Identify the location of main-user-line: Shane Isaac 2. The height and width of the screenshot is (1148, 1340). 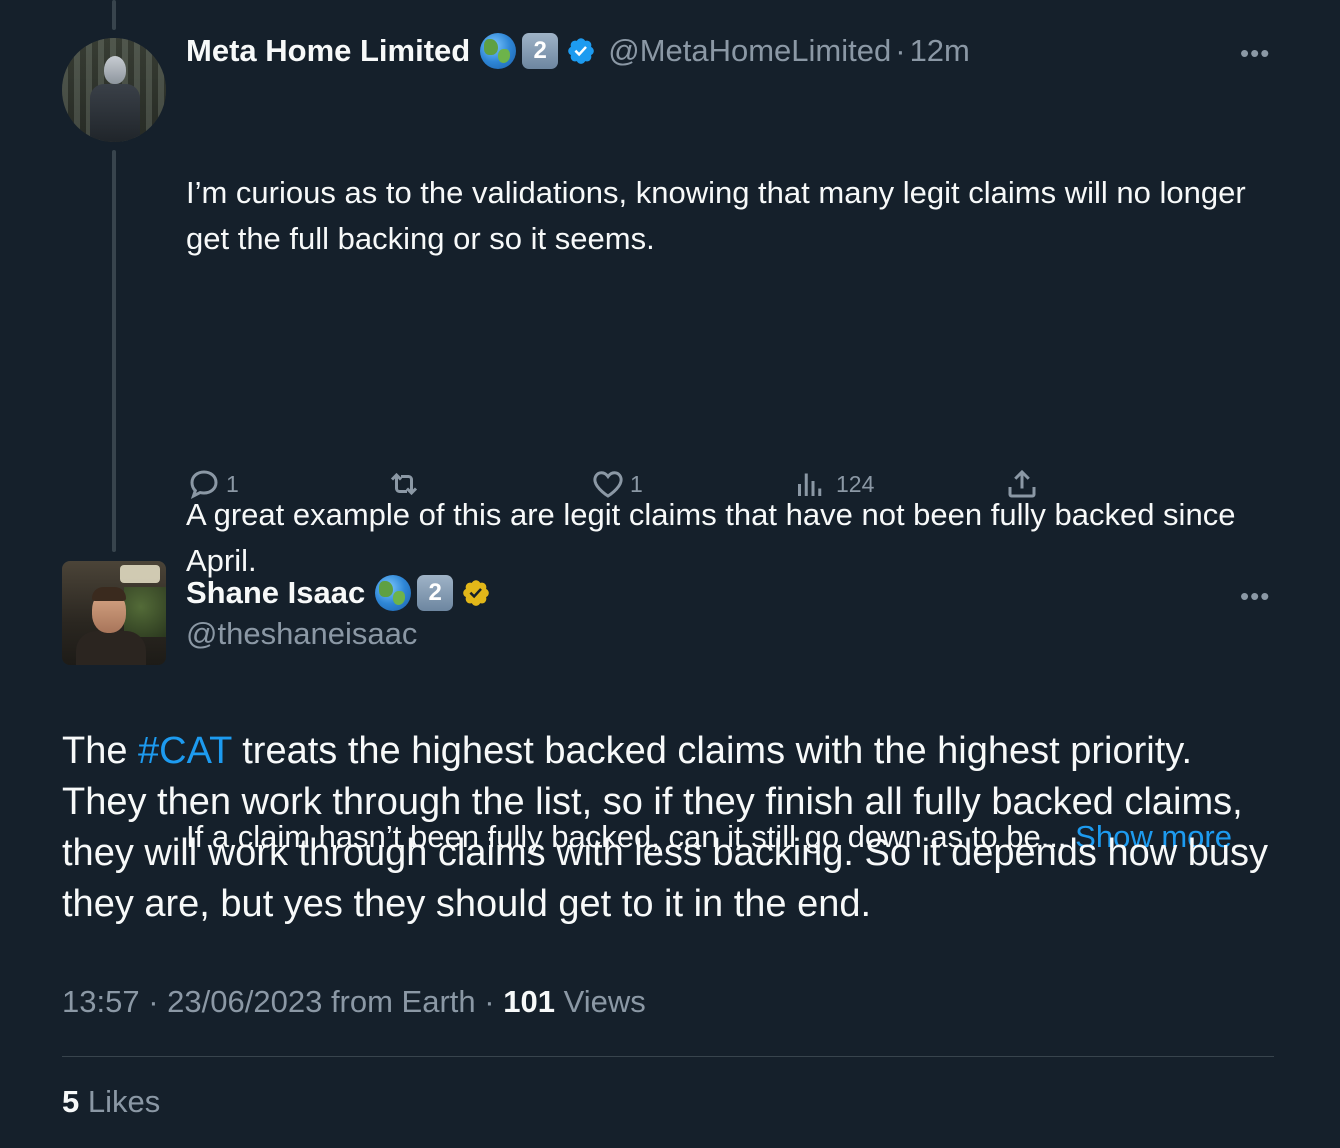
(338, 593).